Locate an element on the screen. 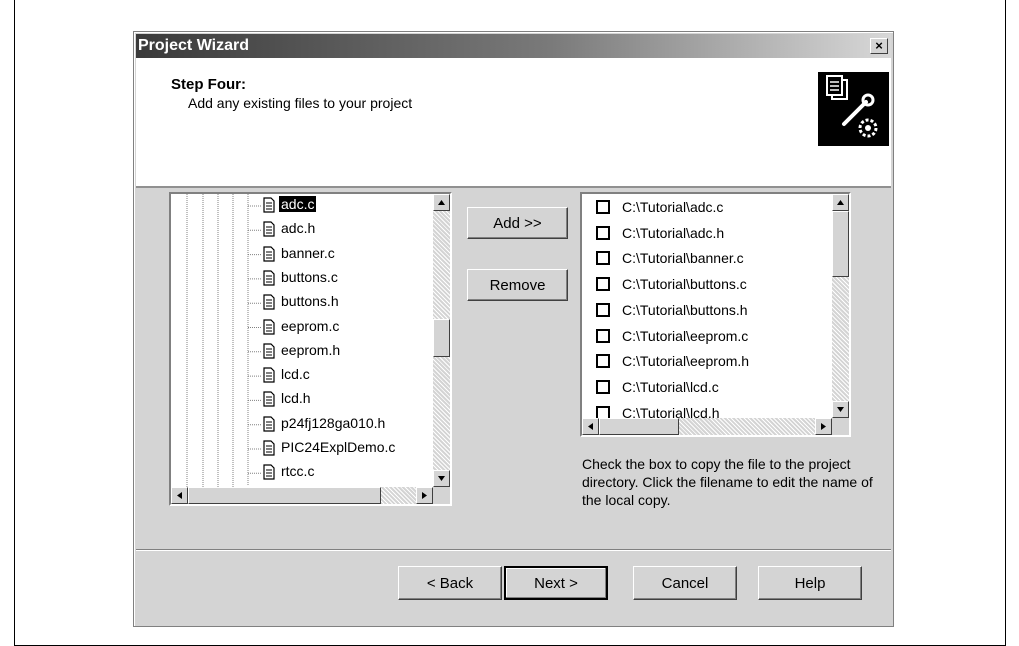 Image resolution: width=1019 pixels, height=646 pixels. tree-item: eeprom.h is located at coordinates (301, 352).